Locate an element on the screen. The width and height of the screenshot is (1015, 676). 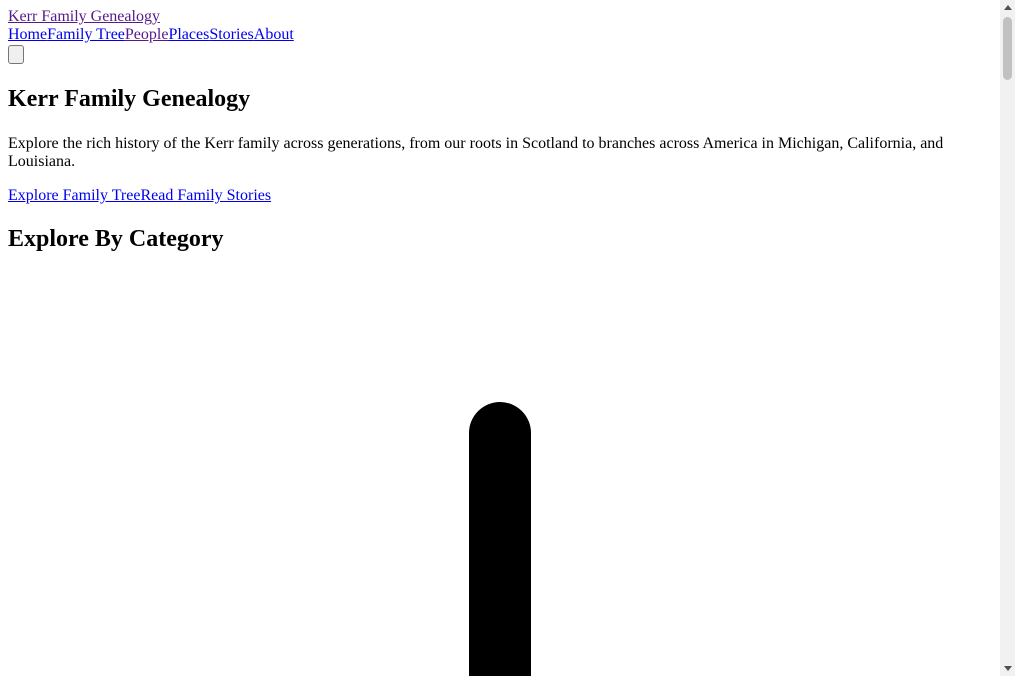
hero-actions: Explore Family Tree Read Family Stories is located at coordinates (500, 196).